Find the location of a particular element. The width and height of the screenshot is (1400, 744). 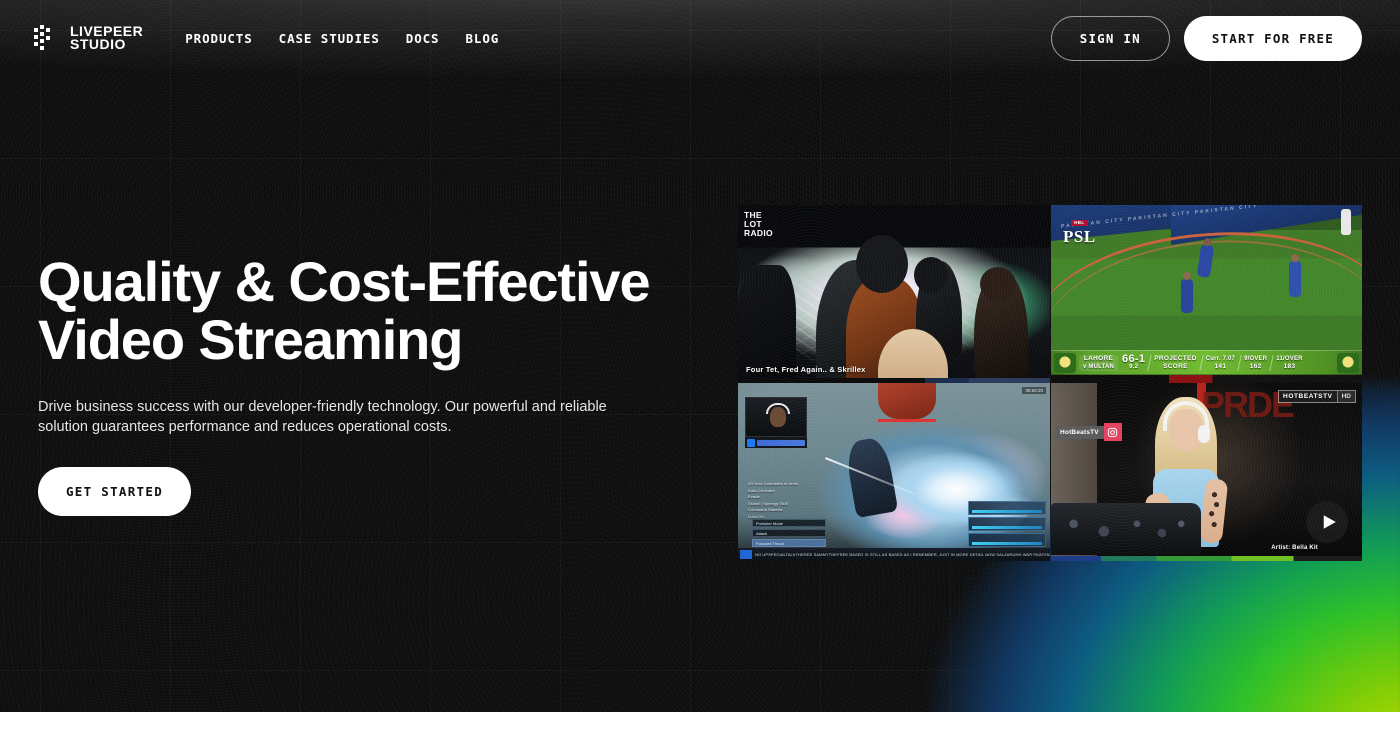

psl-logo: HBL PSL is located at coordinates (1079, 228).